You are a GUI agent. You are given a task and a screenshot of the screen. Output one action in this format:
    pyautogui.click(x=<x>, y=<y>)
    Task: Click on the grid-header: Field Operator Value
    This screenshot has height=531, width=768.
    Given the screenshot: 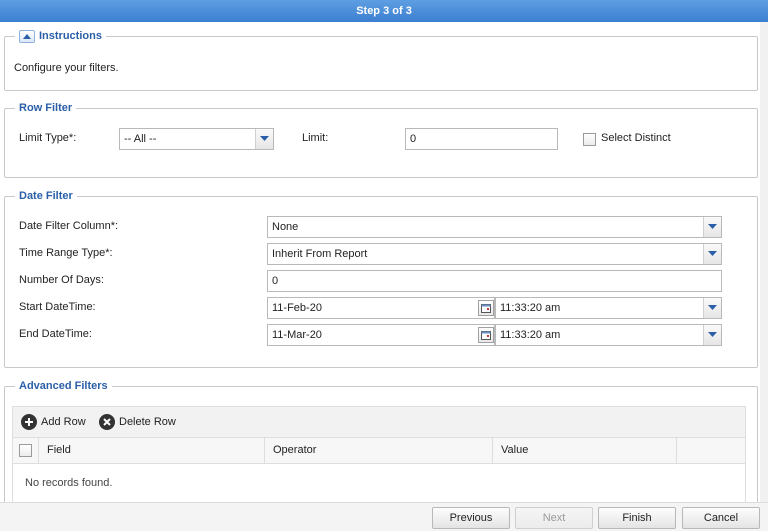 What is the action you would take?
    pyautogui.click(x=379, y=451)
    